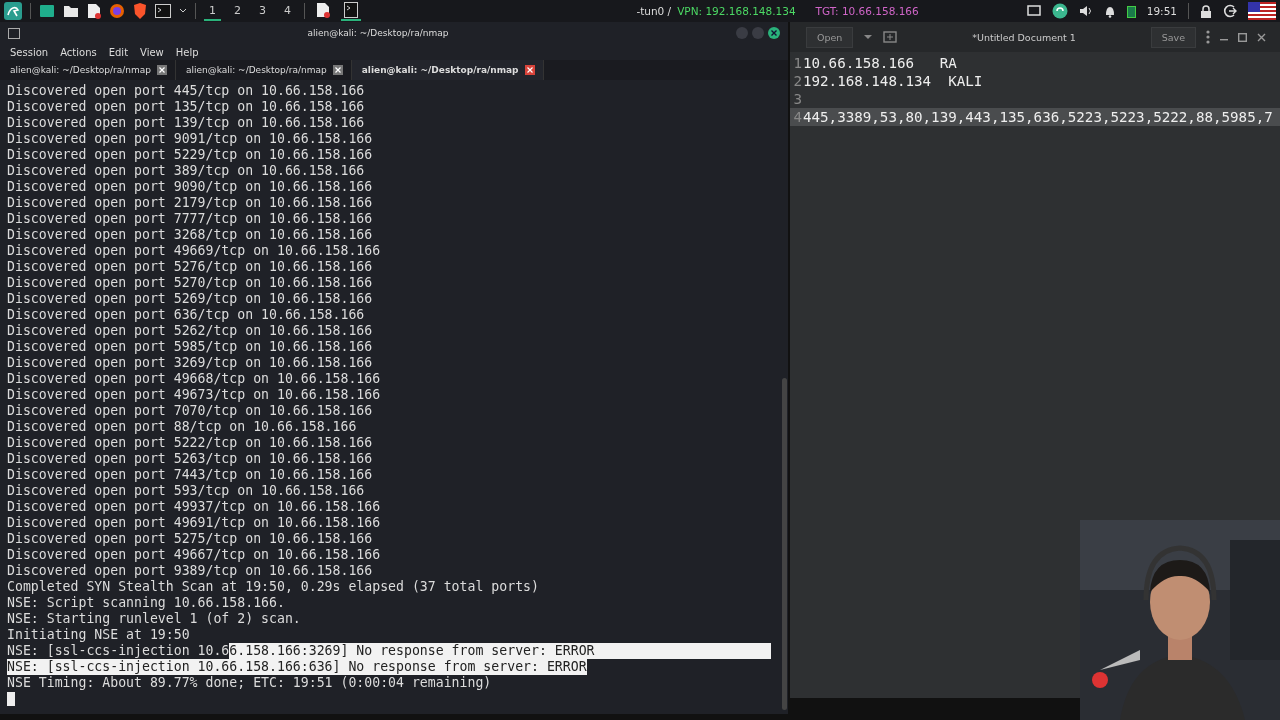 Image resolution: width=1280 pixels, height=720 pixels. What do you see at coordinates (654, 11) in the screenshot?
I see `interface-label: -tun0 /` at bounding box center [654, 11].